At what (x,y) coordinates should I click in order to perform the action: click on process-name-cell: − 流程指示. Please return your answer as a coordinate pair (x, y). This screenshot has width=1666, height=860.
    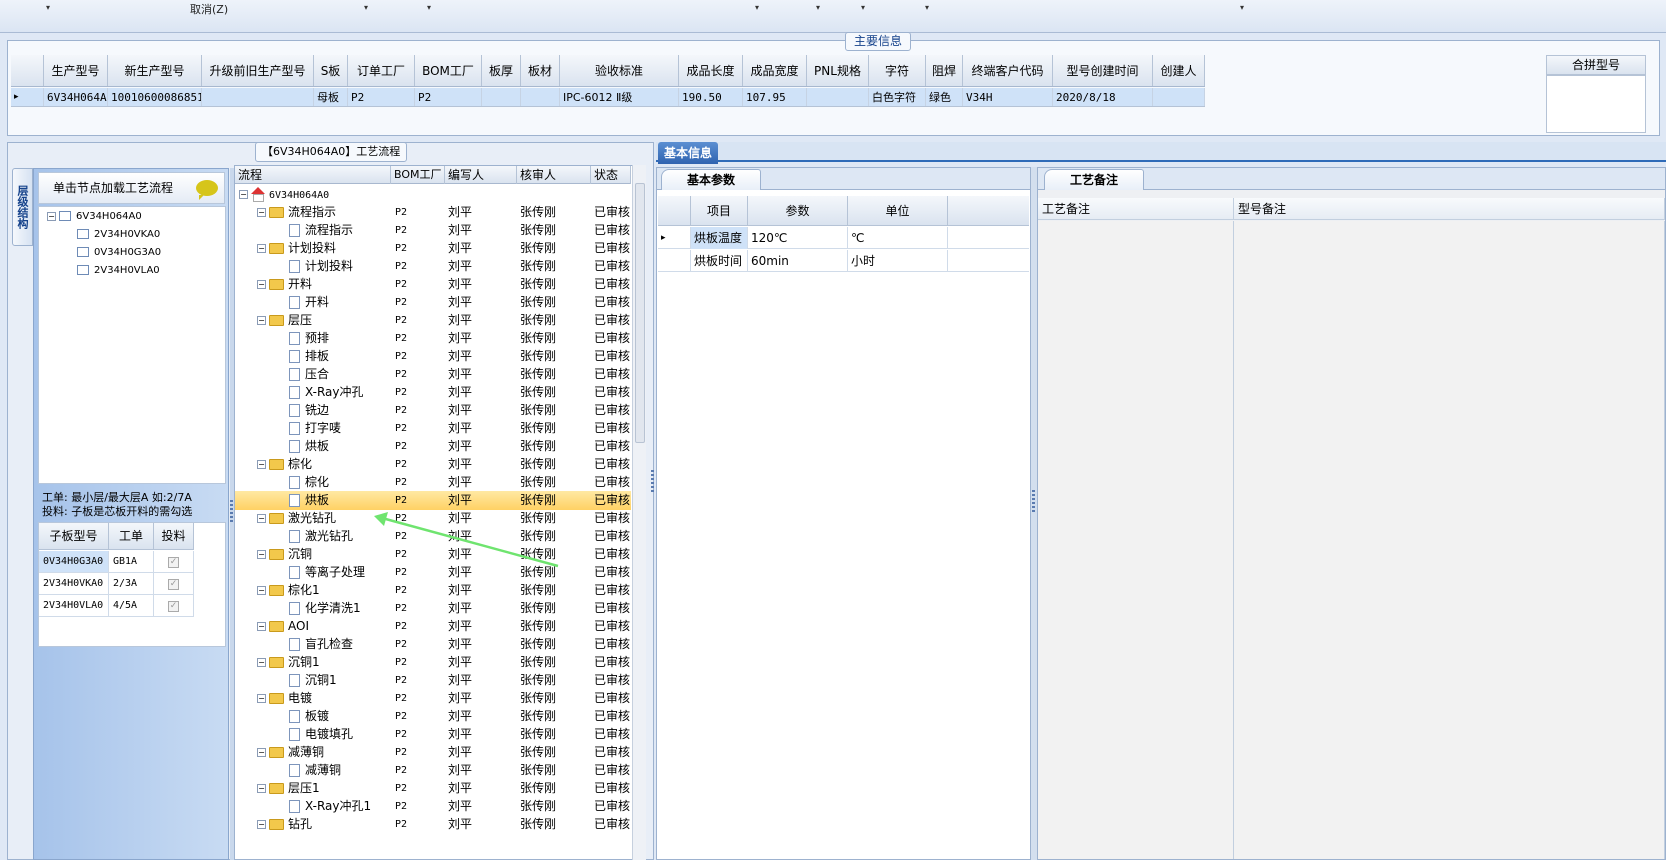
    Looking at the image, I should click on (296, 212).